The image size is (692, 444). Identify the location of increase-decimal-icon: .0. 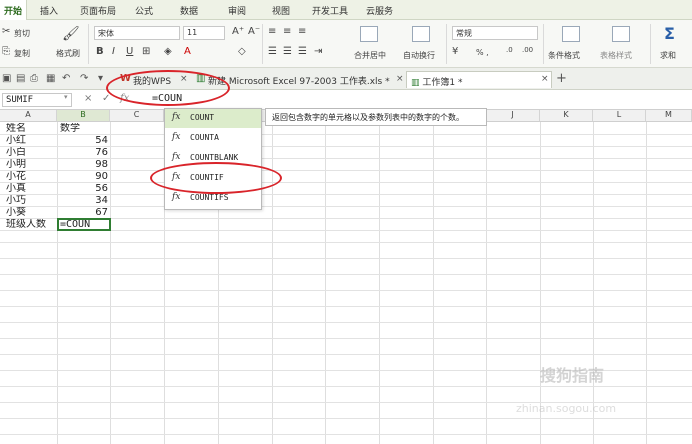
(509, 50).